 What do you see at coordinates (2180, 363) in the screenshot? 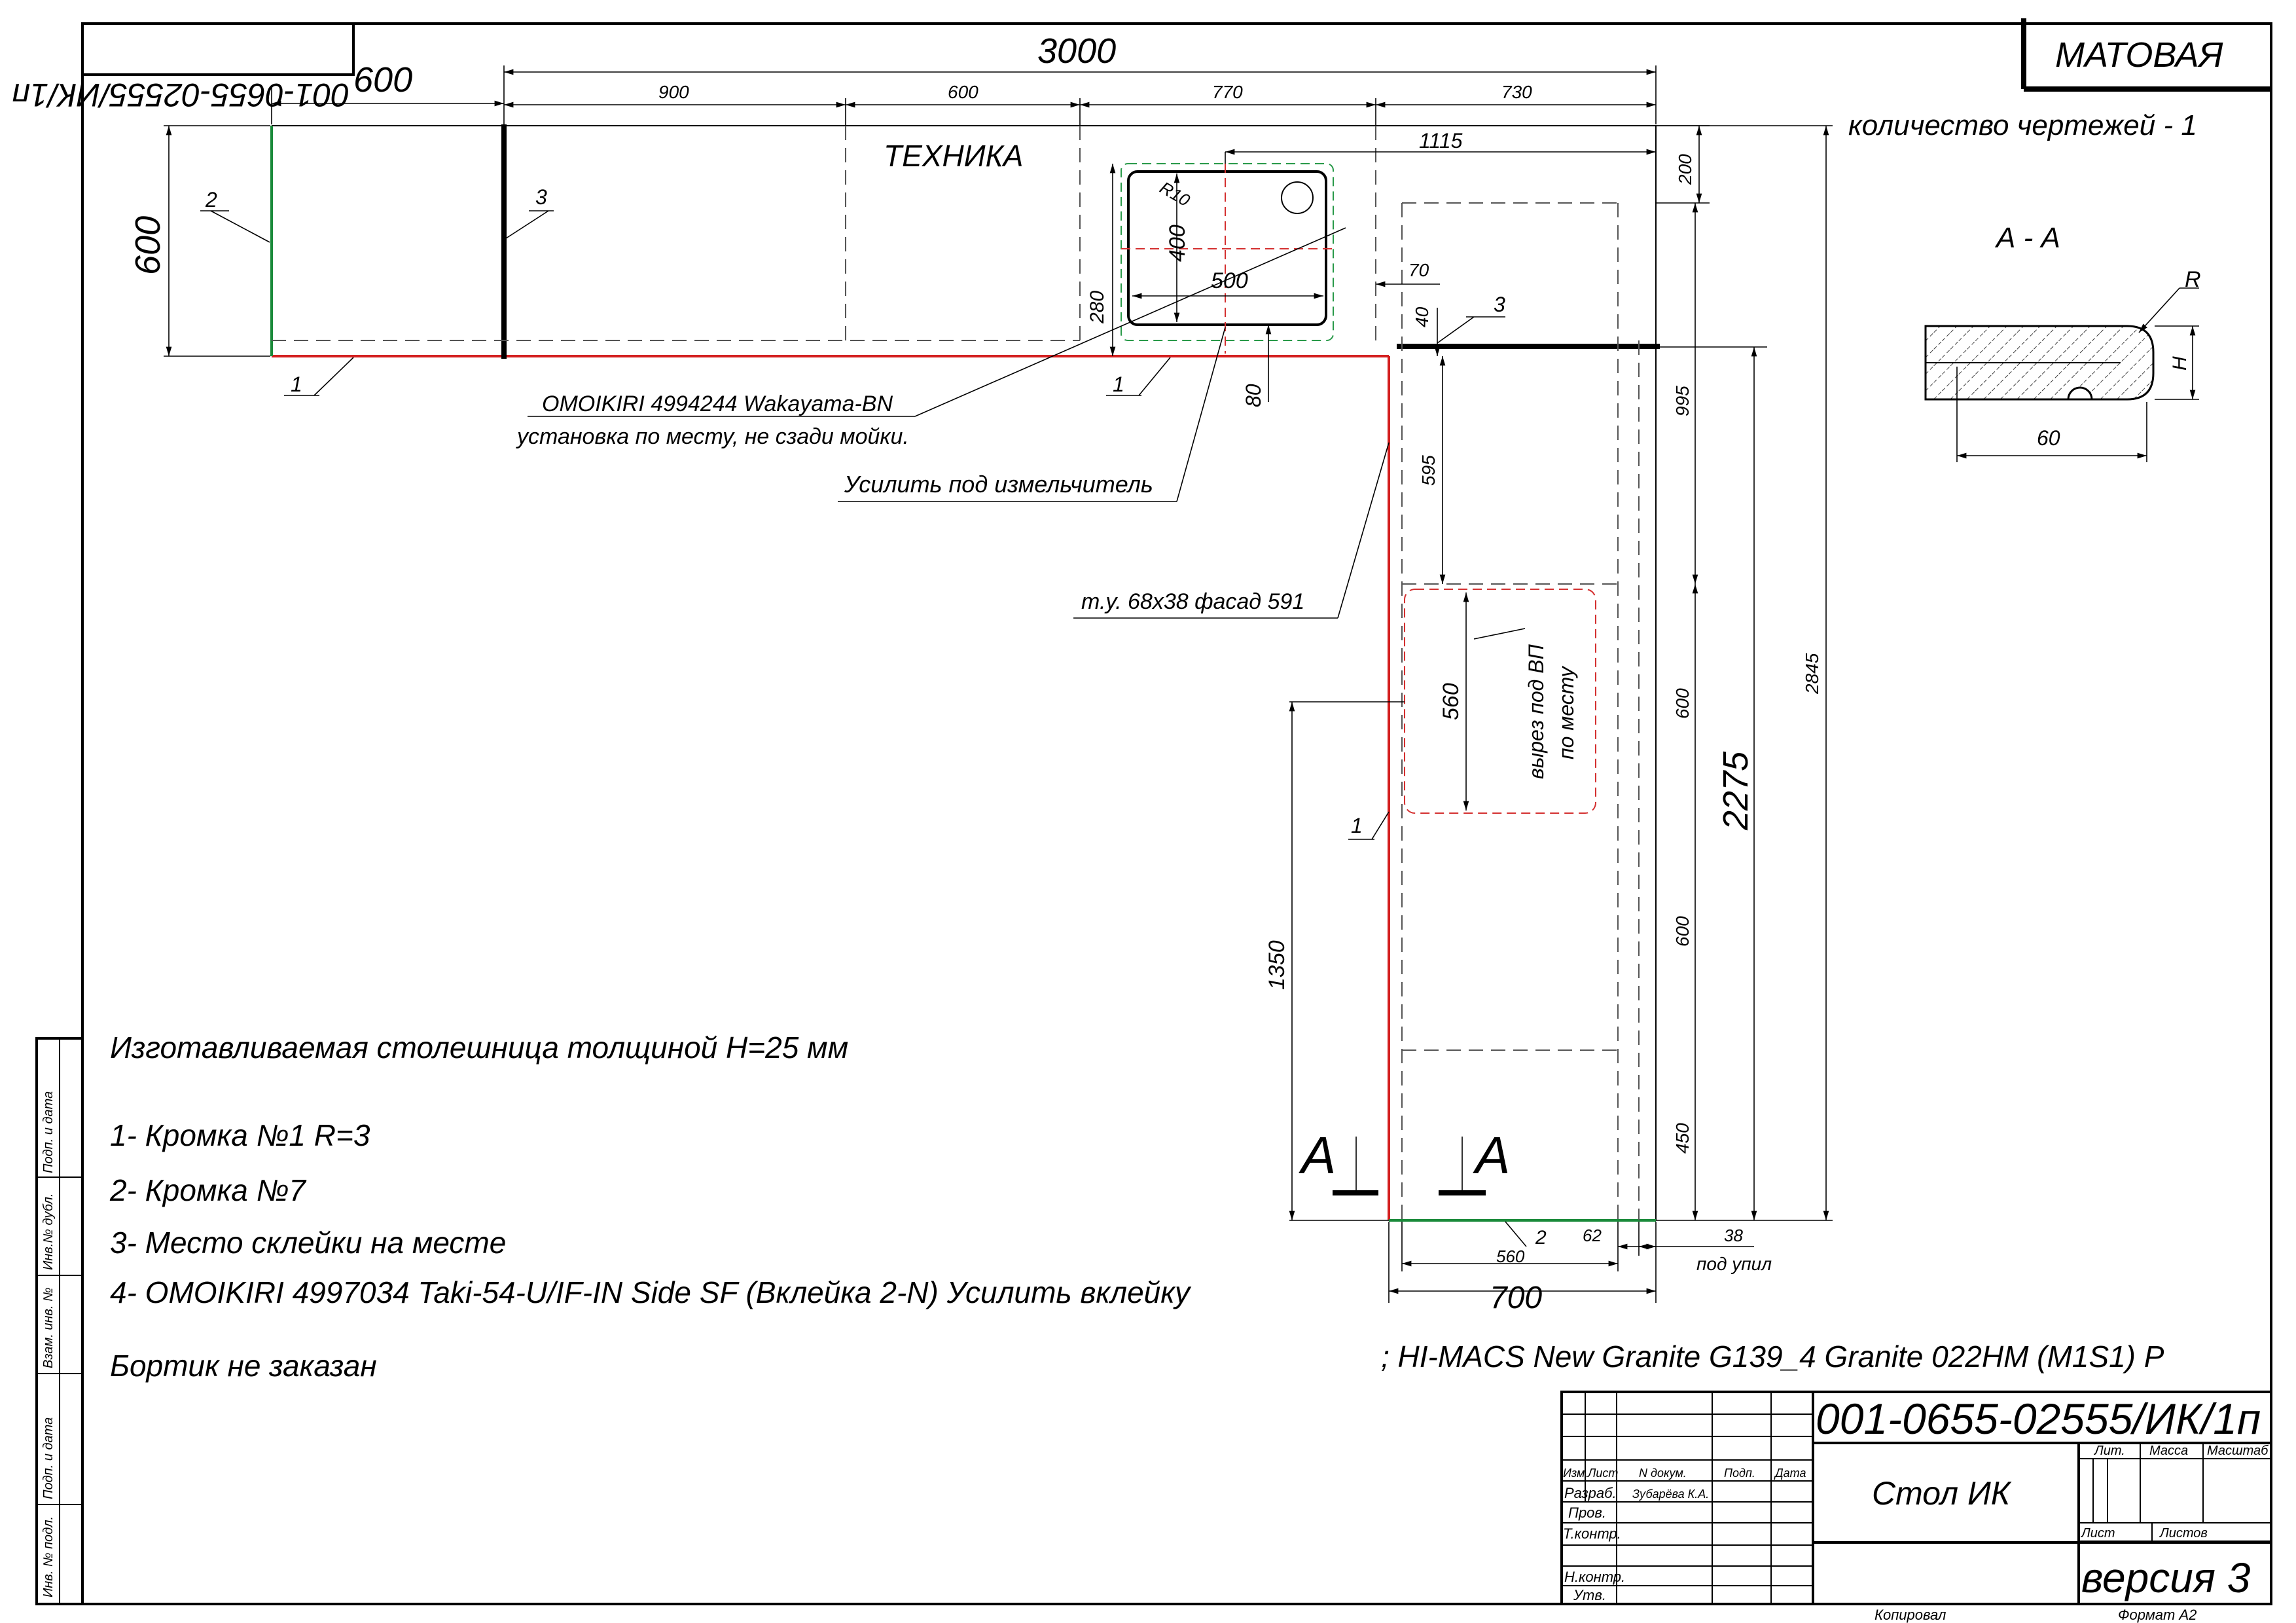
I see `section-h: H` at bounding box center [2180, 363].